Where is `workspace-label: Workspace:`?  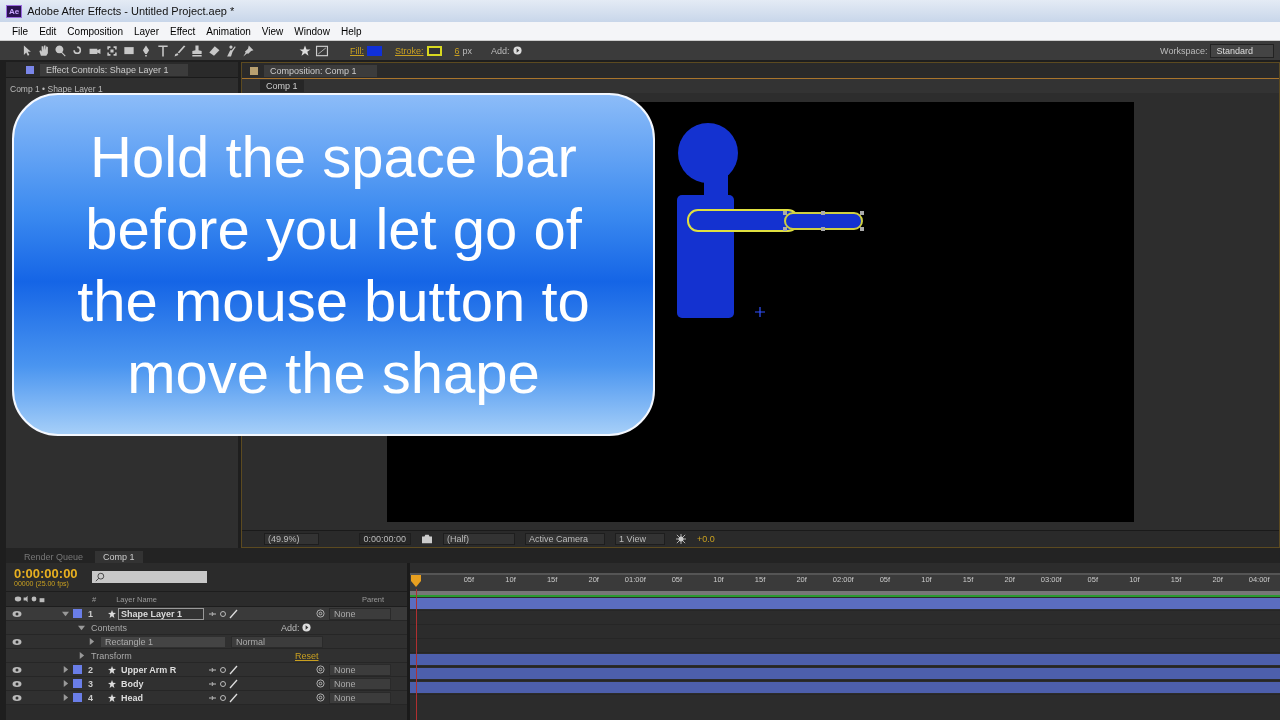 workspace-label: Workspace: is located at coordinates (1184, 50).